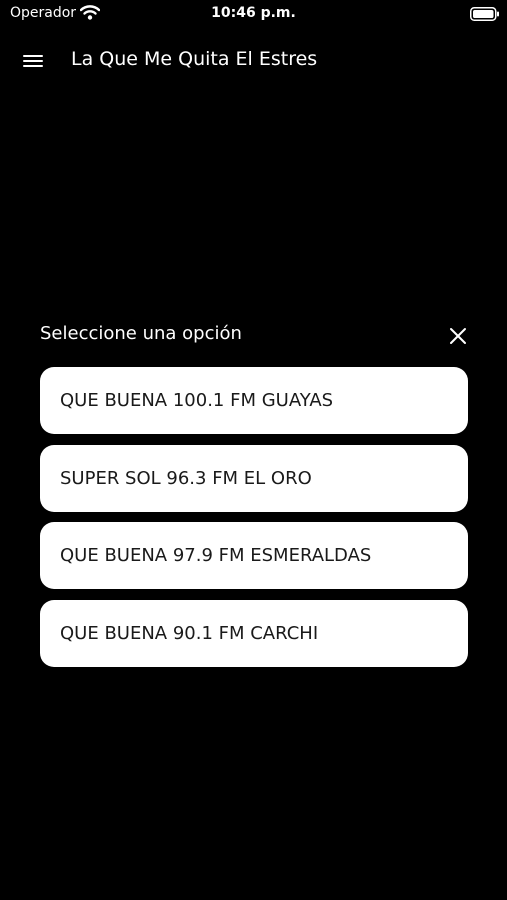 Image resolution: width=507 pixels, height=900 pixels. Describe the element at coordinates (254, 478) in the screenshot. I see `option-super-sol-el-oro: SUPER SOL 96.3 FM EL ORO` at that location.